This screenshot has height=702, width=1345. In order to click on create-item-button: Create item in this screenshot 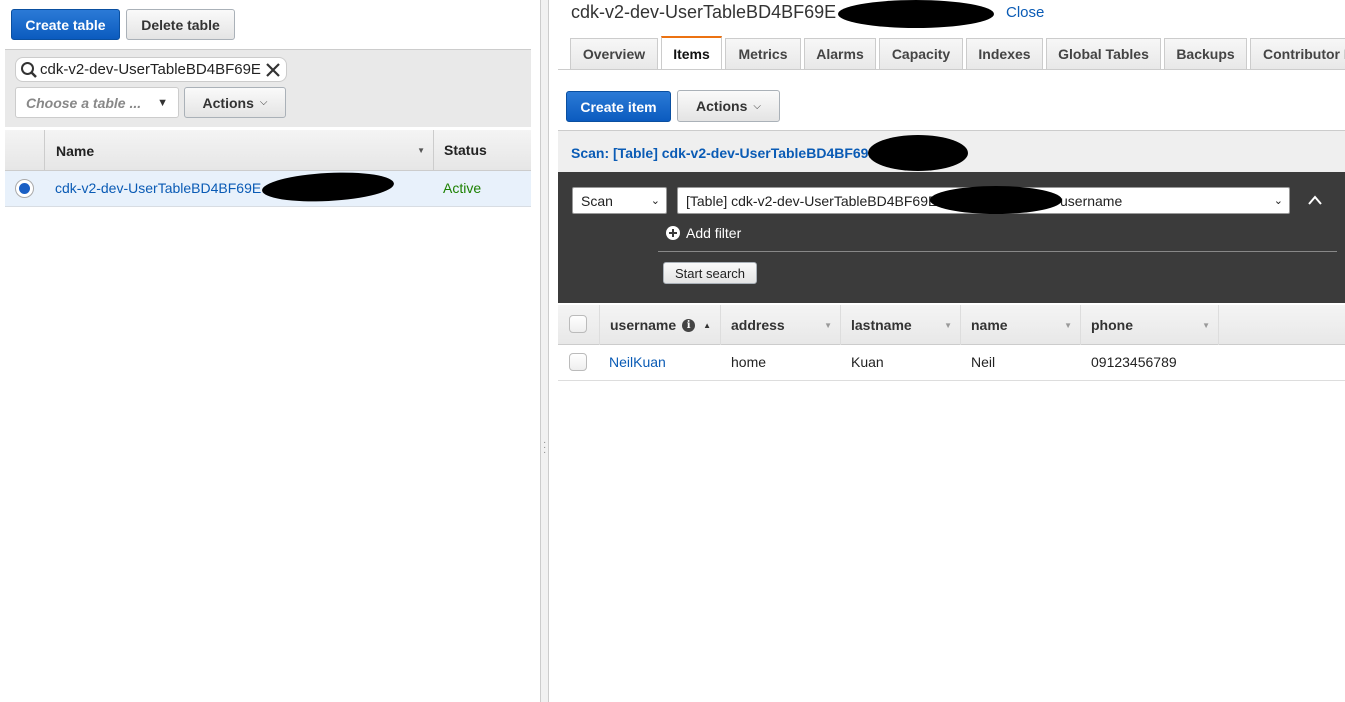, I will do `click(618, 106)`.